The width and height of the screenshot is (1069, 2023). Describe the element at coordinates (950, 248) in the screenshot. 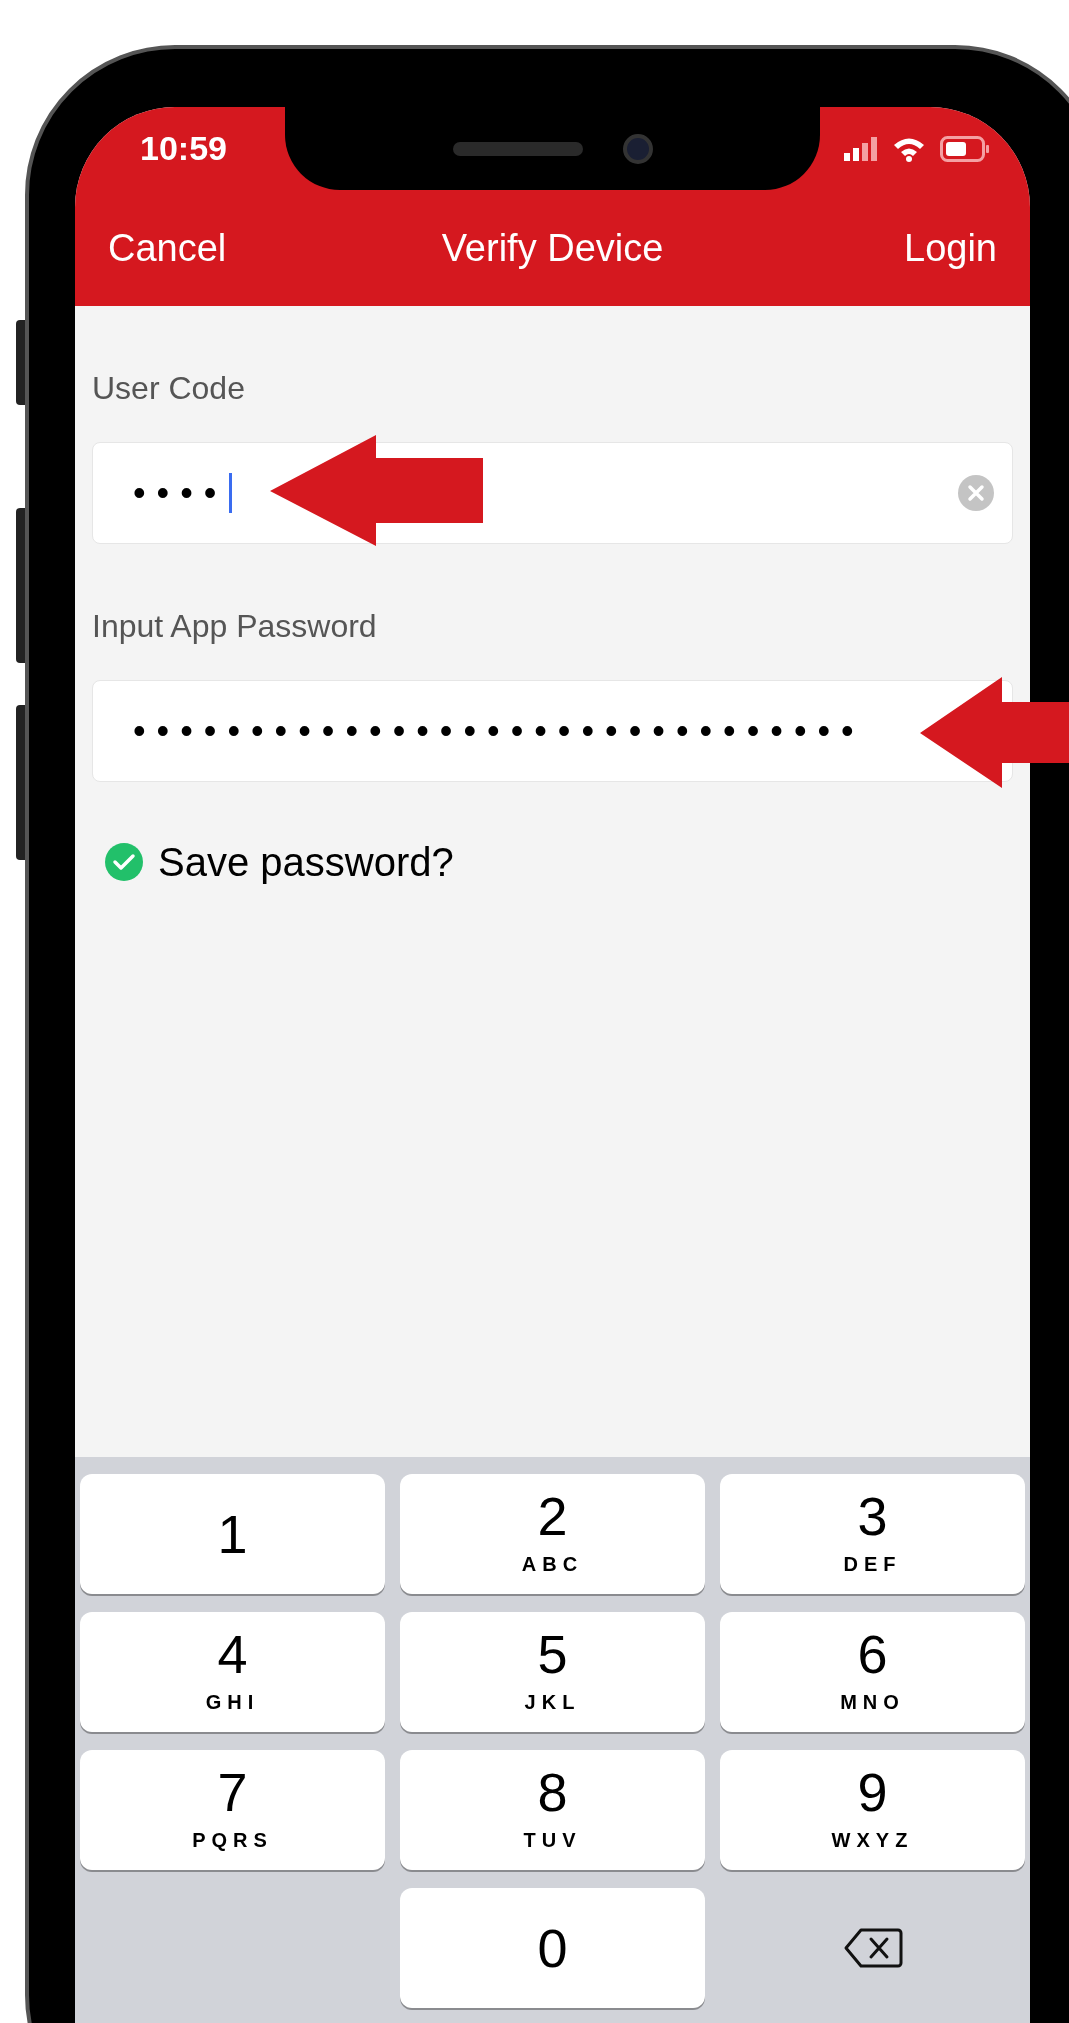

I see `login-button: Login` at that location.